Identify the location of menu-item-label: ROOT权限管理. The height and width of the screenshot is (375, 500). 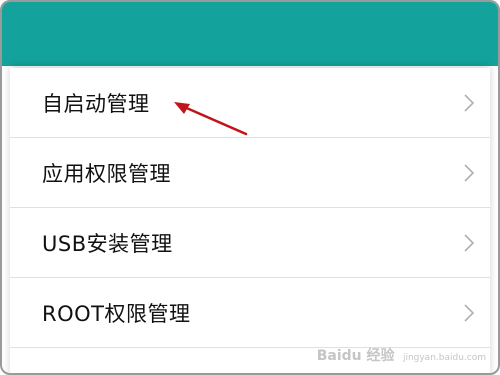
(116, 313).